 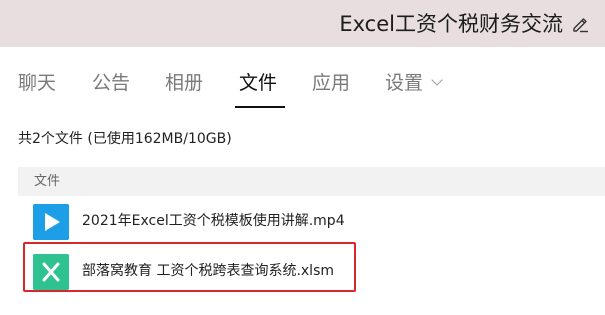 I want to click on tab-chat: 聊天, so click(x=37, y=83).